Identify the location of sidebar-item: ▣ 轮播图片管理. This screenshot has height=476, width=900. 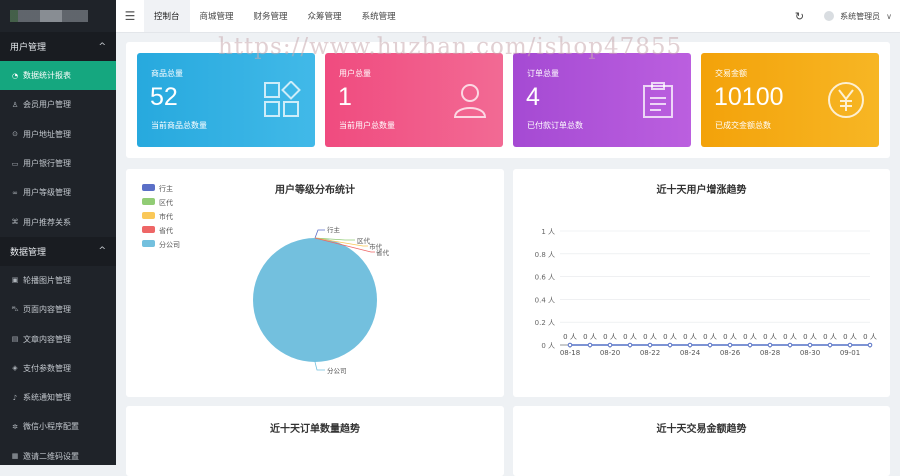
(58, 280).